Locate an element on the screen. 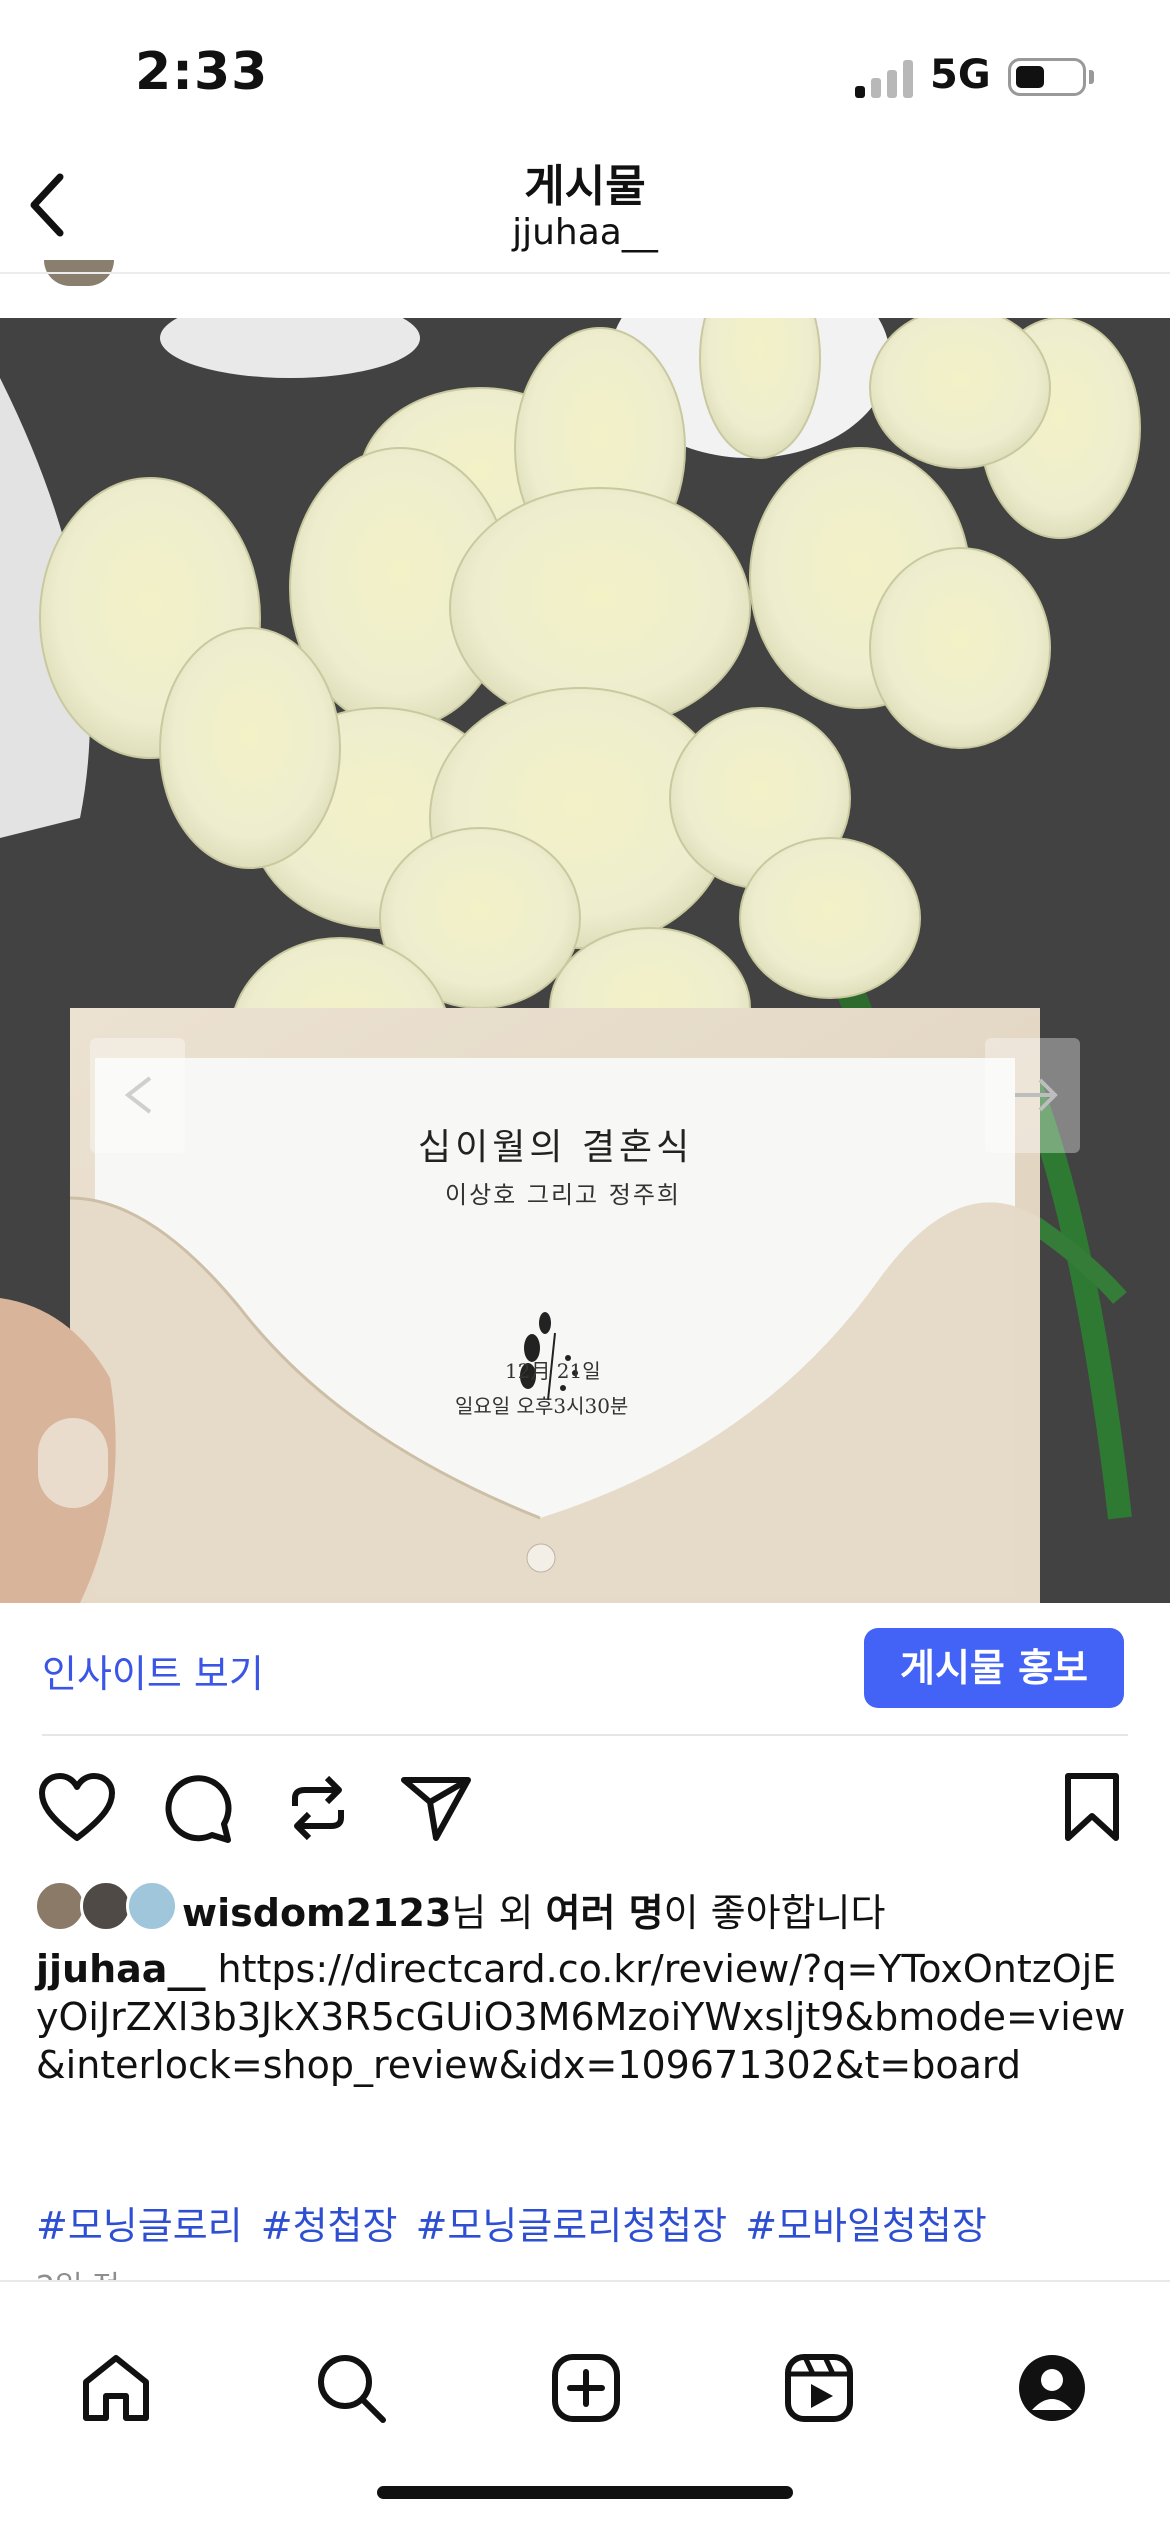 This screenshot has height=2534, width=1170. likes-summary: wisdom2123님 외 여러 명이 좋아합니다 is located at coordinates (533, 1909).